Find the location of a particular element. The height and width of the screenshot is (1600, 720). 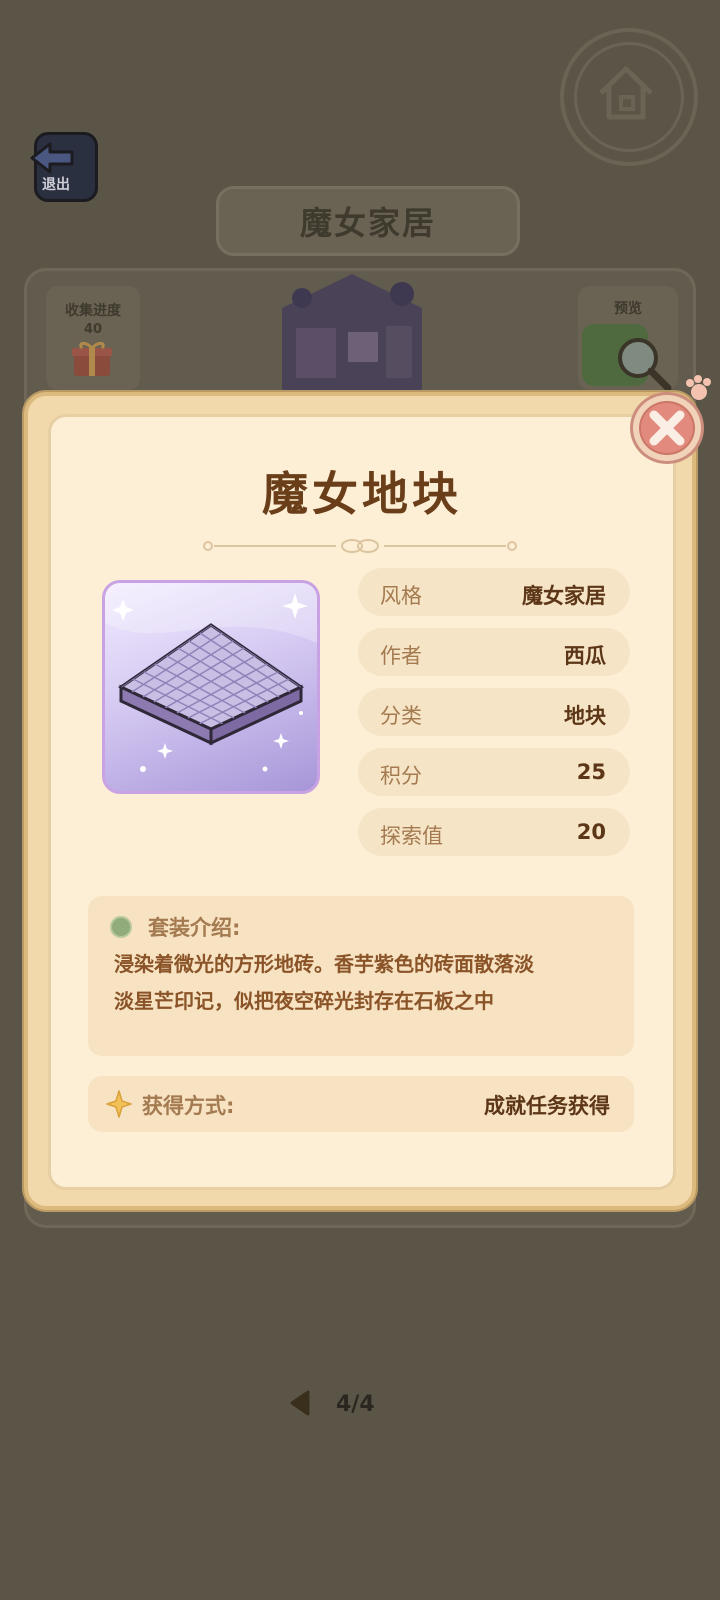

preview-button: 预览 is located at coordinates (628, 339).